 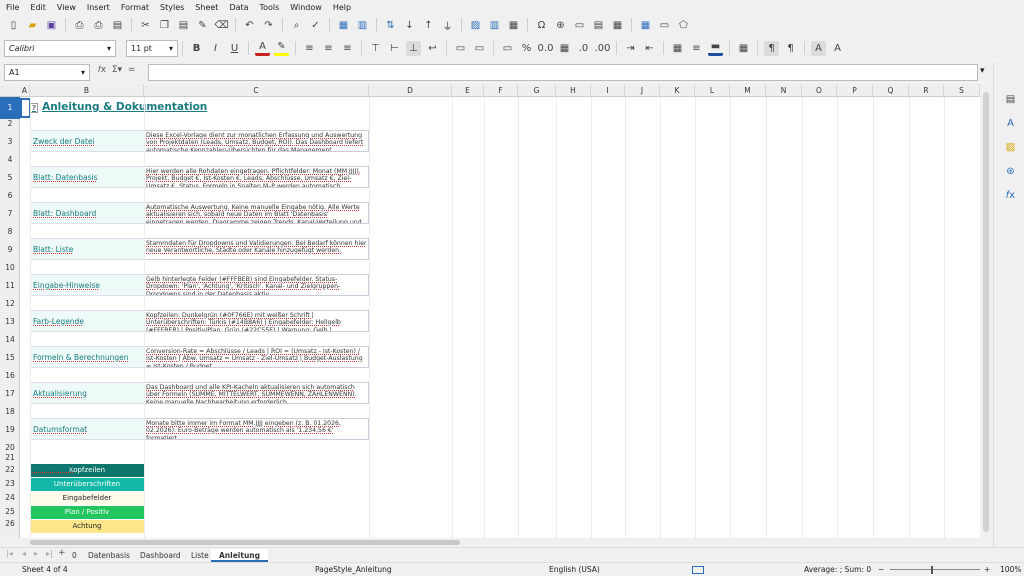 I want to click on save-icon: ▣, so click(x=51, y=25).